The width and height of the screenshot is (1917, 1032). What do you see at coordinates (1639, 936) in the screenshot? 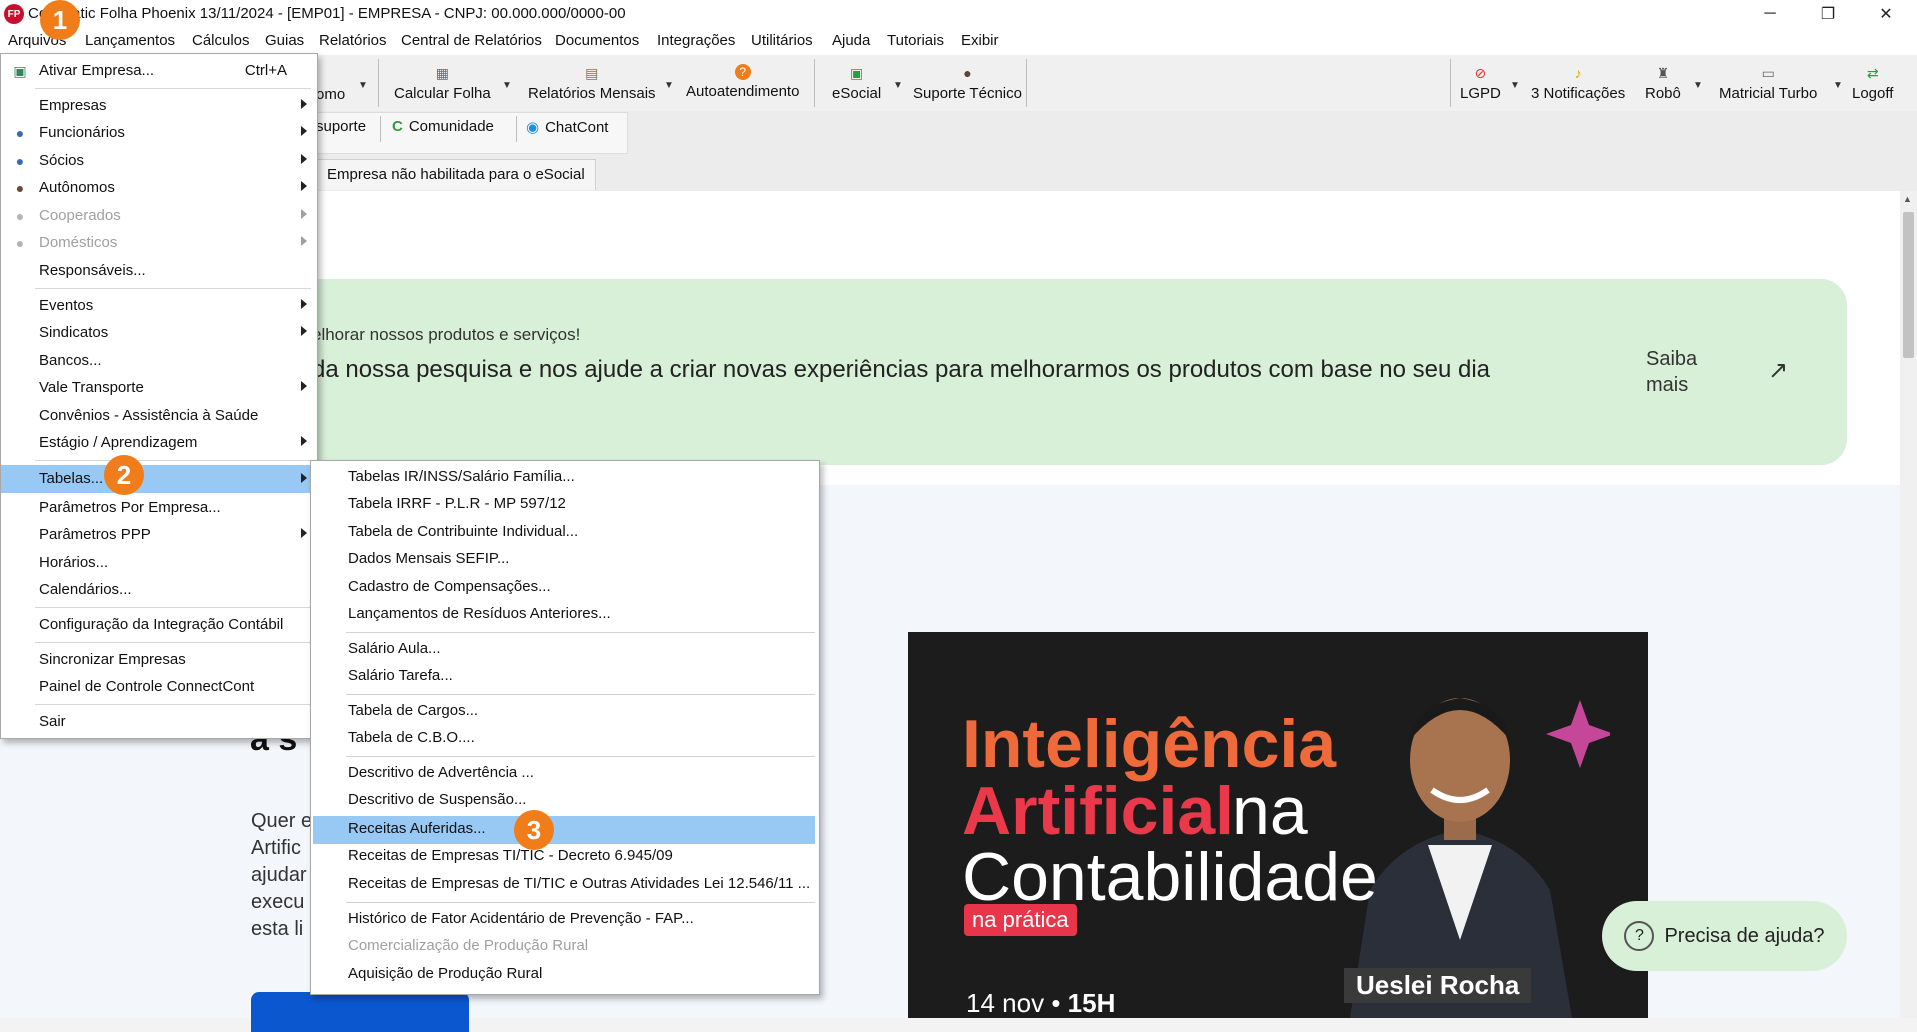
I see `help-icon: ?` at bounding box center [1639, 936].